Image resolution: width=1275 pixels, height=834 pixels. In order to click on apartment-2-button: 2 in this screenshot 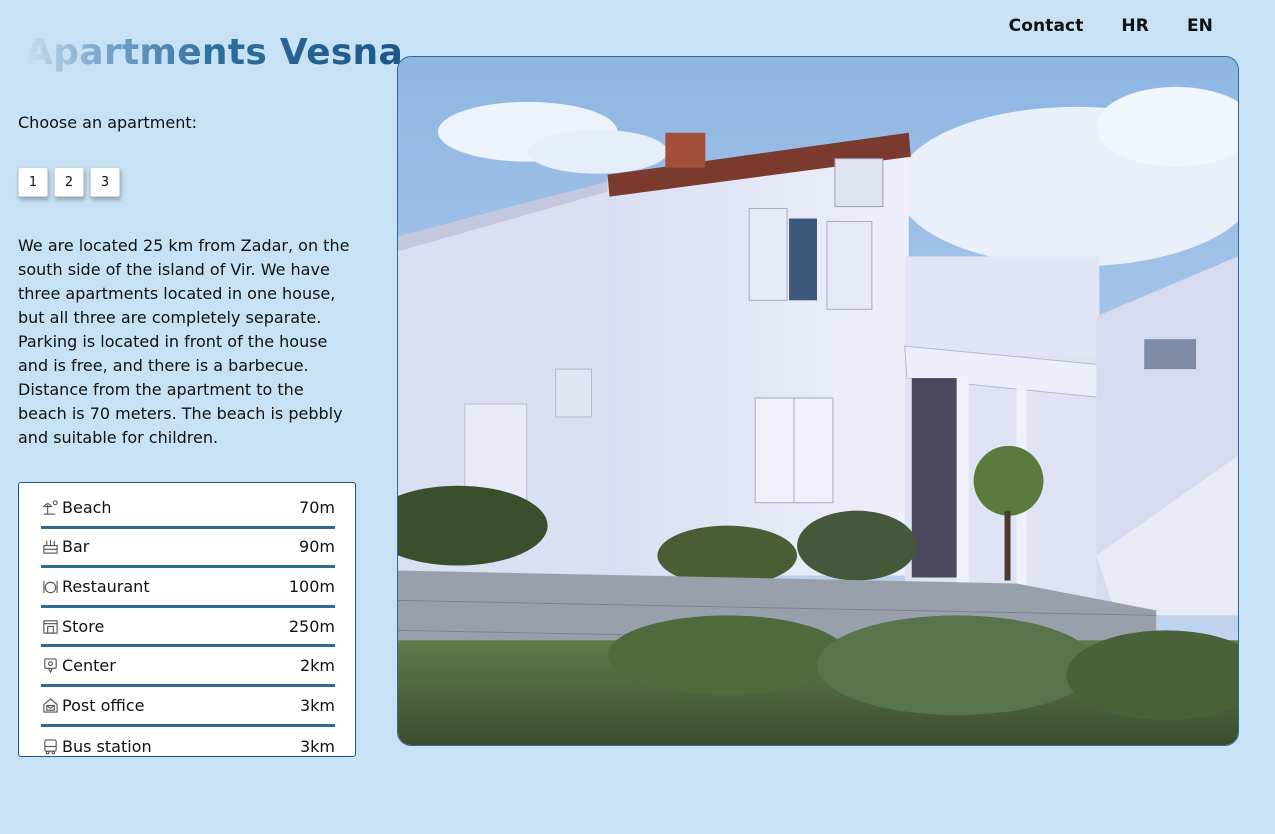, I will do `click(69, 182)`.